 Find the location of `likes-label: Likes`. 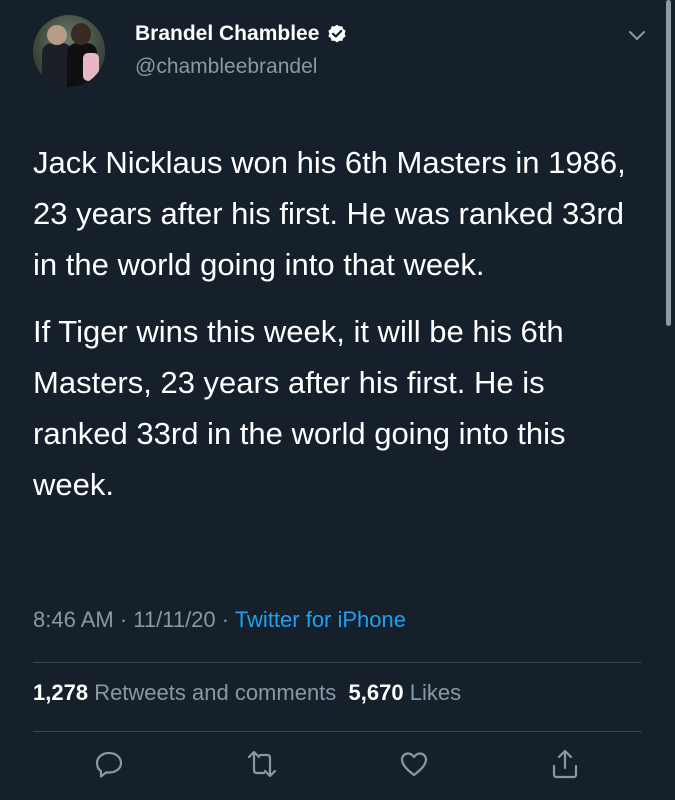

likes-label: Likes is located at coordinates (435, 692).